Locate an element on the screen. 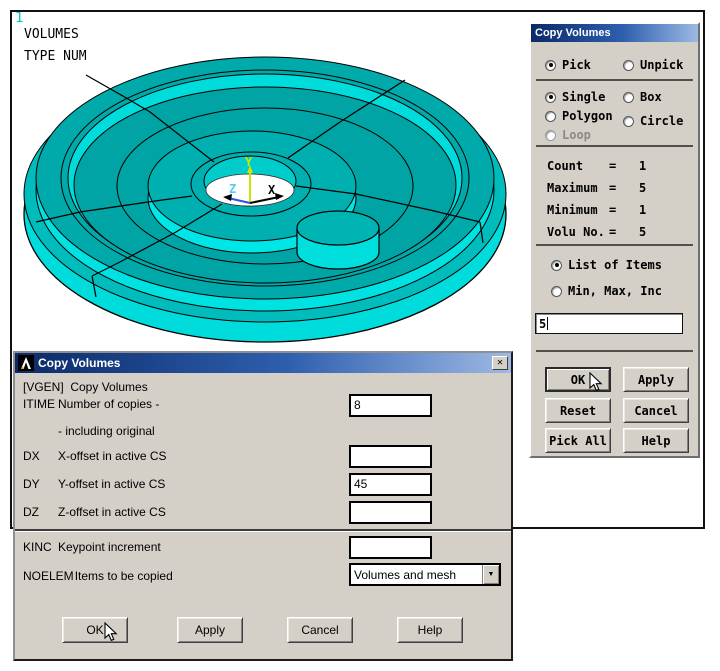 This screenshot has height=671, width=720. noelem-label: NOELEM Items to be copied is located at coordinates (98, 576).